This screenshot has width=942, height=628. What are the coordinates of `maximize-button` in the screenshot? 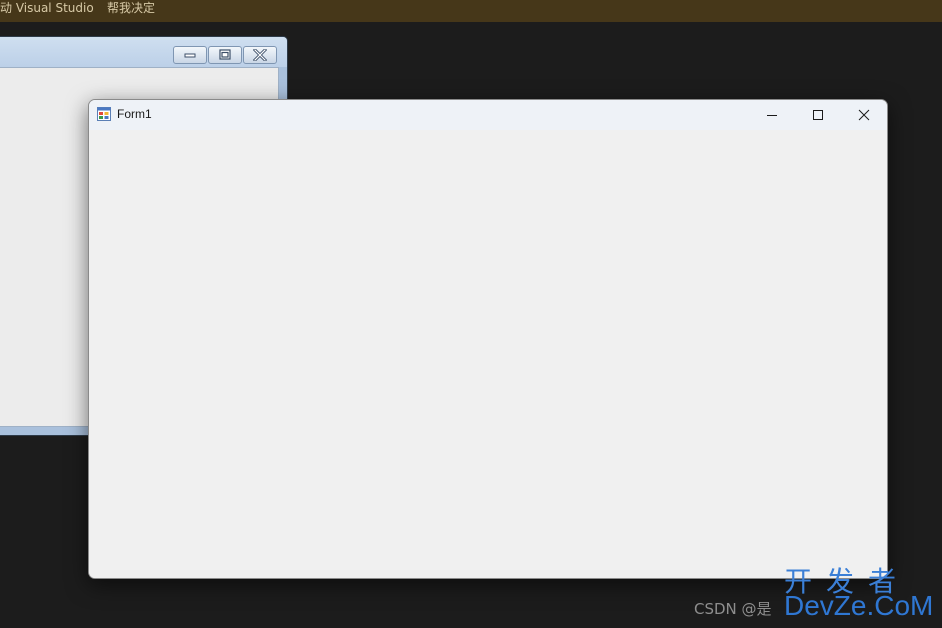 It's located at (818, 115).